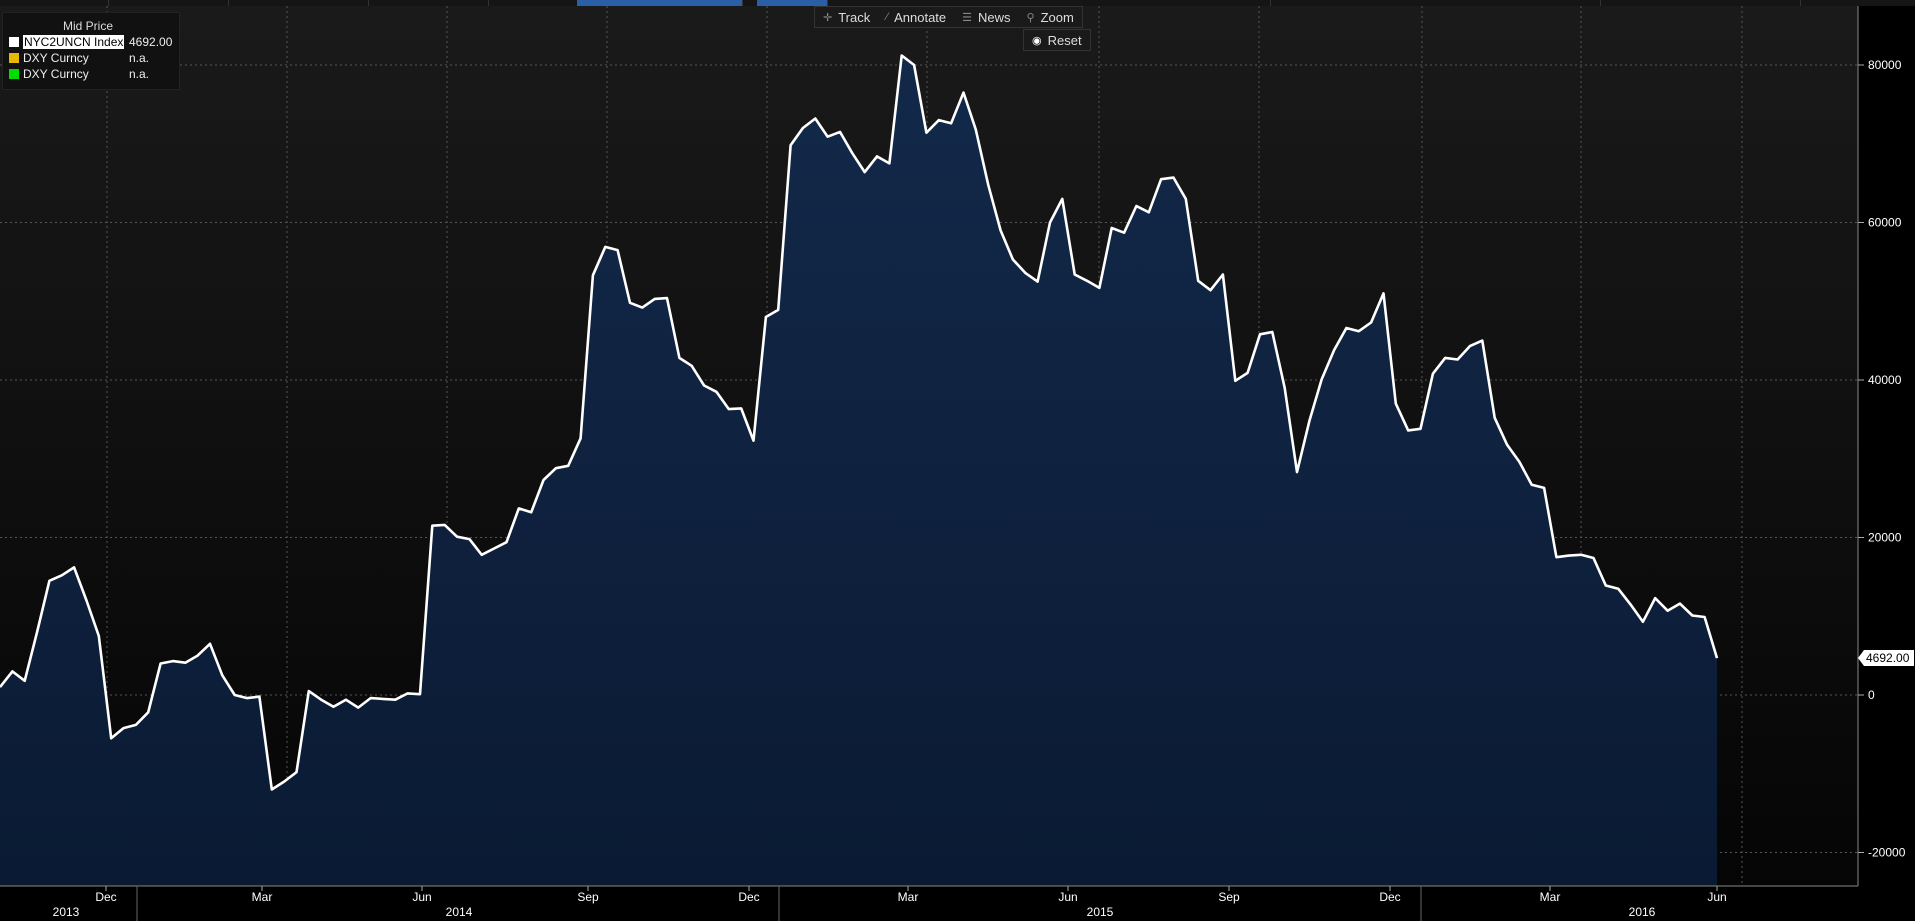 The image size is (1915, 921). Describe the element at coordinates (916, 17) in the screenshot. I see `annotate-button: ⁄ Annotate` at that location.